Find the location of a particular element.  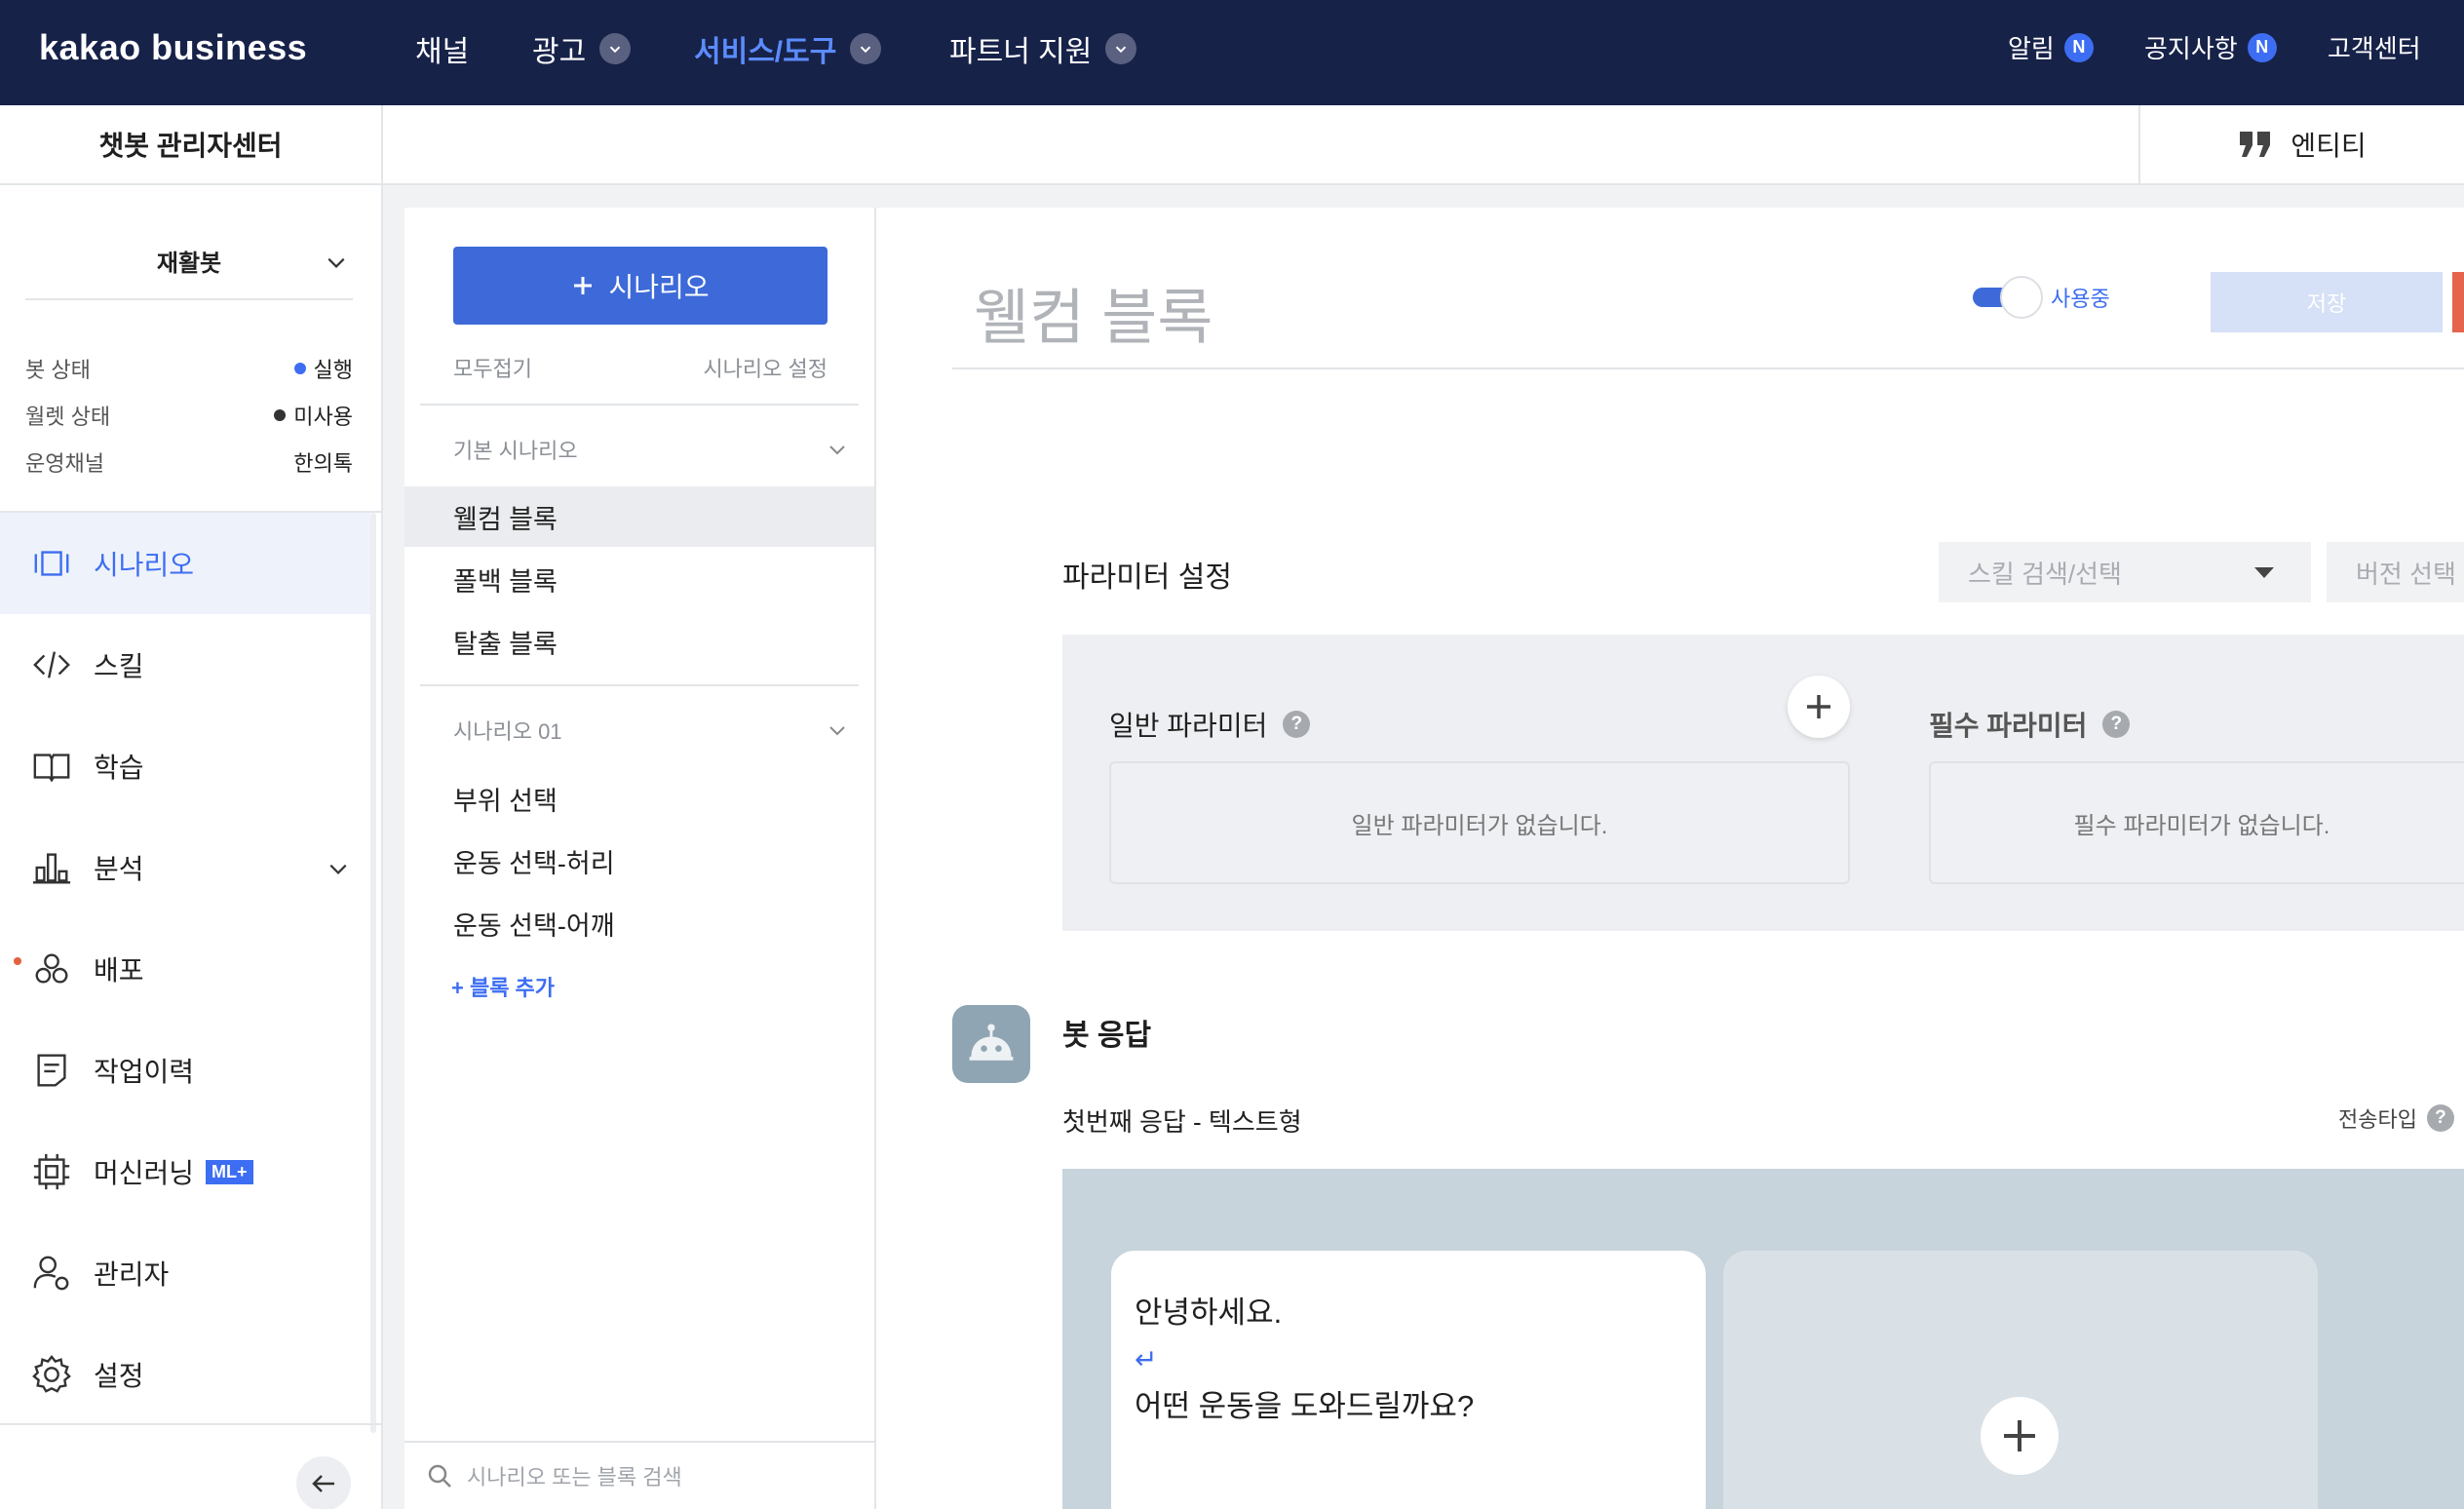

deploy-icon is located at coordinates (51, 968).